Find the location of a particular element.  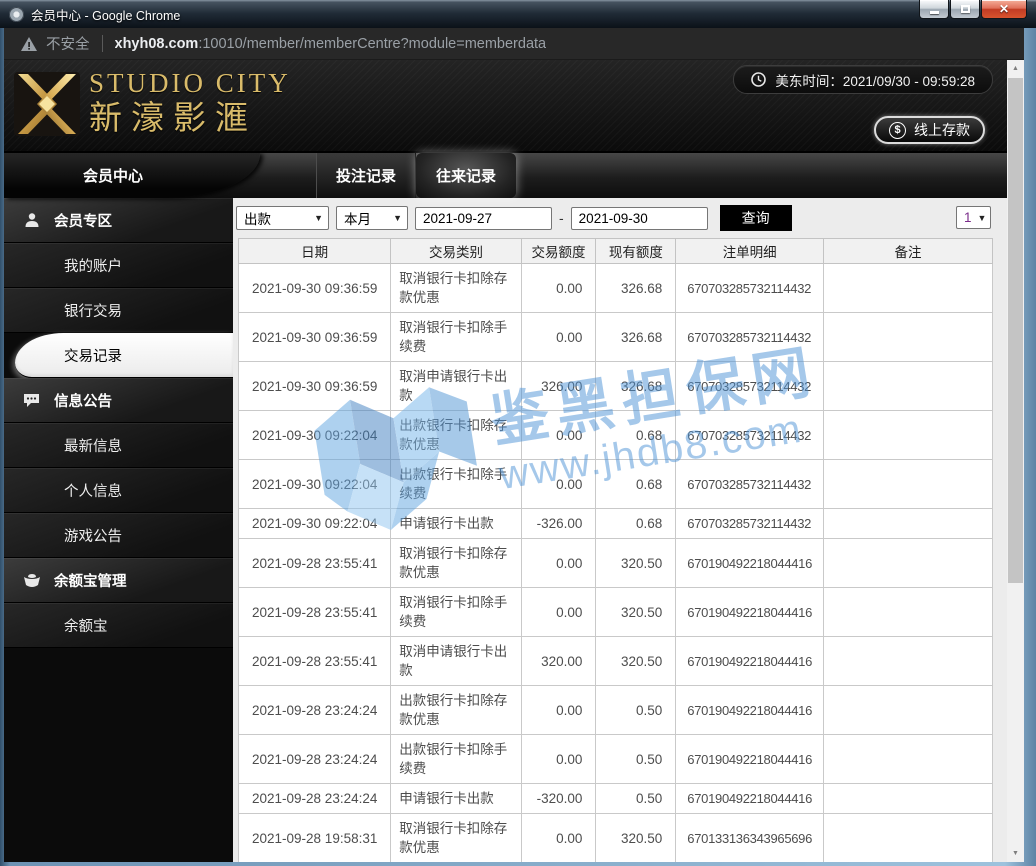

sidebar-filler is located at coordinates (118, 755).